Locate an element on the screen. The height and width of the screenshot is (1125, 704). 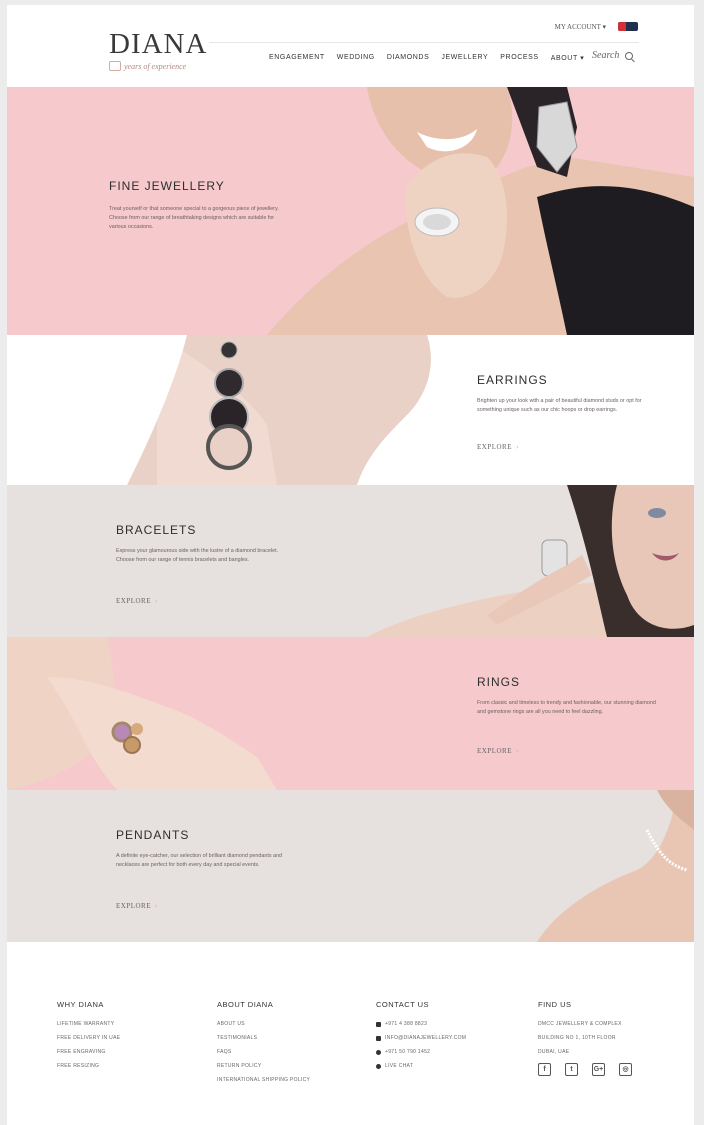
footer-address-line: DMCC JEWELLERY & COMPLEX is located at coordinates (580, 1024).